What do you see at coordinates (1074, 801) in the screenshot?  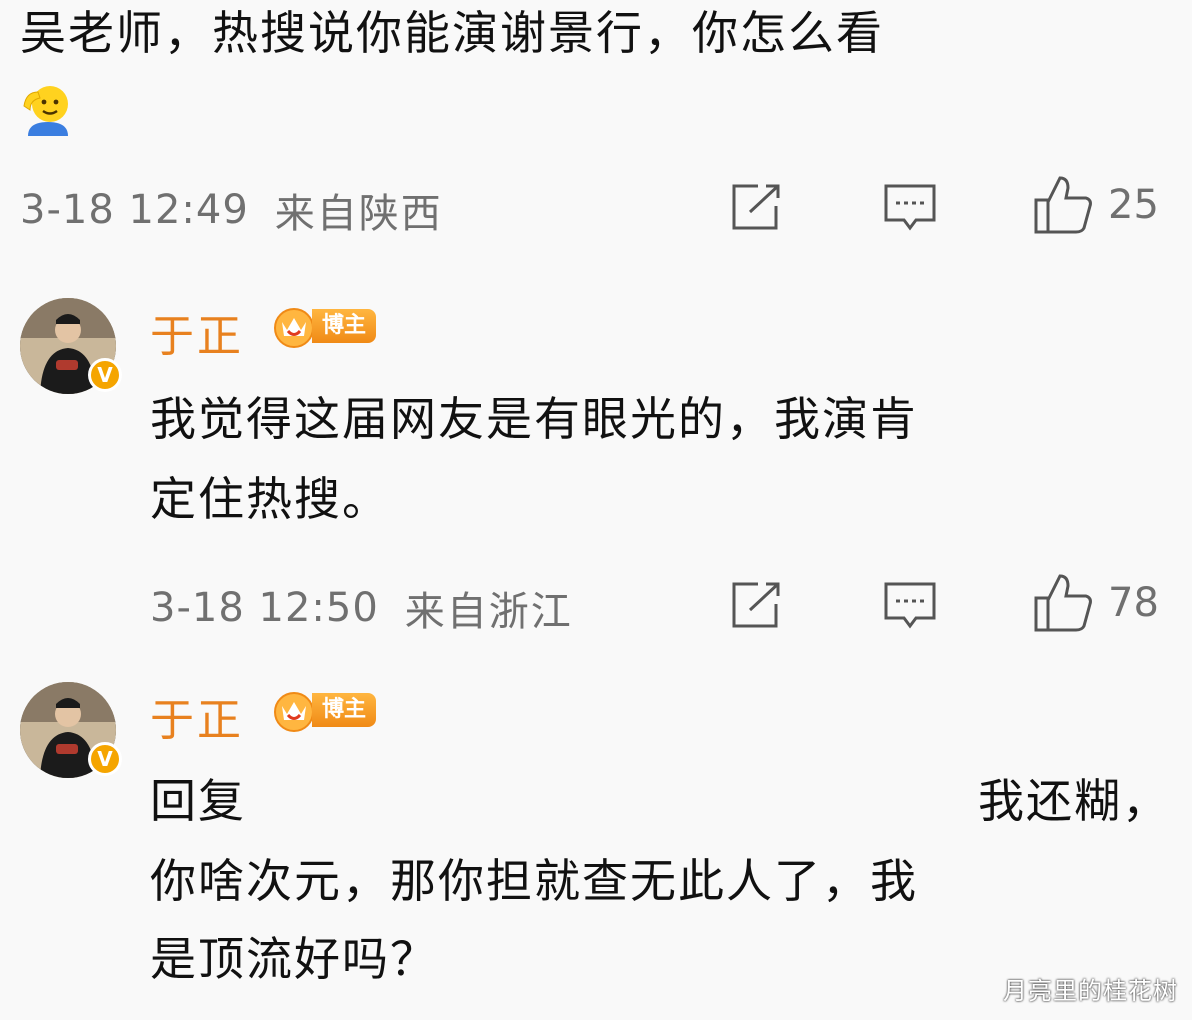 I see `quoted-text: 我还糊，` at bounding box center [1074, 801].